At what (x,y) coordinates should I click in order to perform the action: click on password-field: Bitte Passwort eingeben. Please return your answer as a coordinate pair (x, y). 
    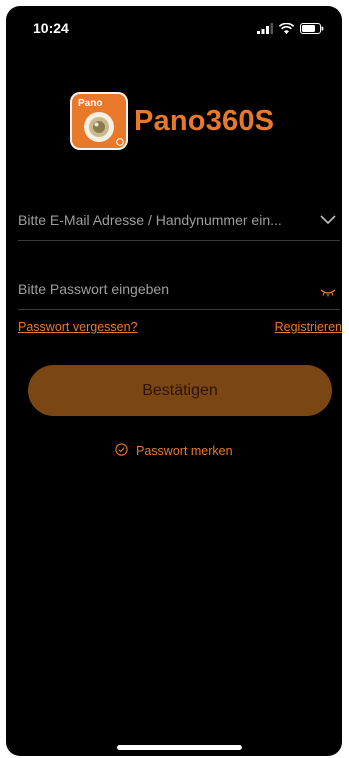
    Looking at the image, I should click on (179, 289).